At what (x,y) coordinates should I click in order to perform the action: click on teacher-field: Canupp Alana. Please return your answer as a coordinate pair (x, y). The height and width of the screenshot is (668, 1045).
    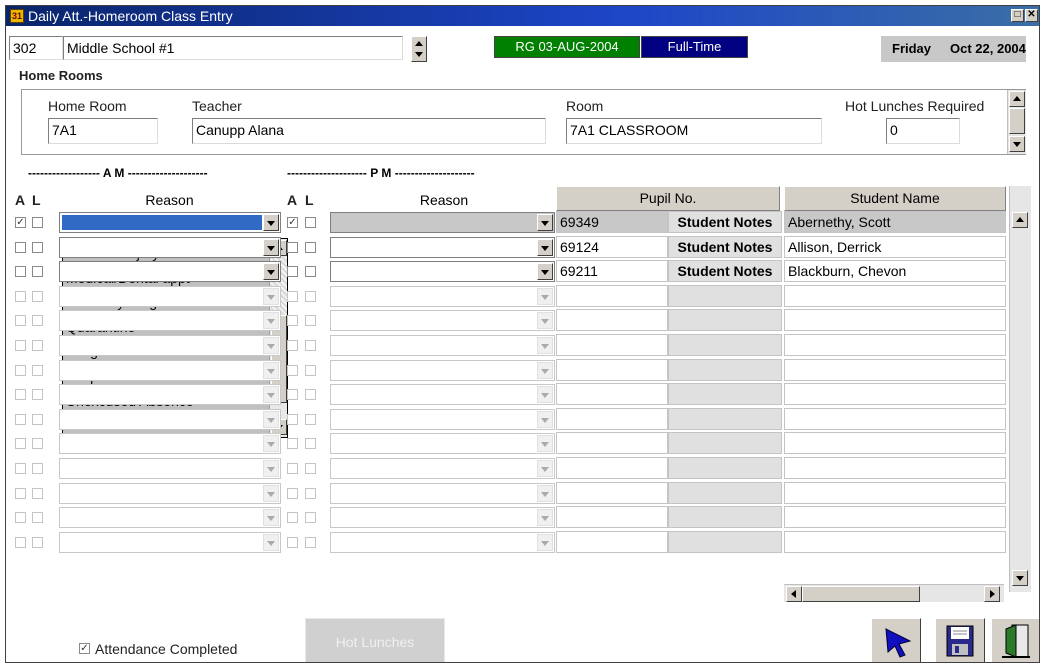
    Looking at the image, I should click on (369, 131).